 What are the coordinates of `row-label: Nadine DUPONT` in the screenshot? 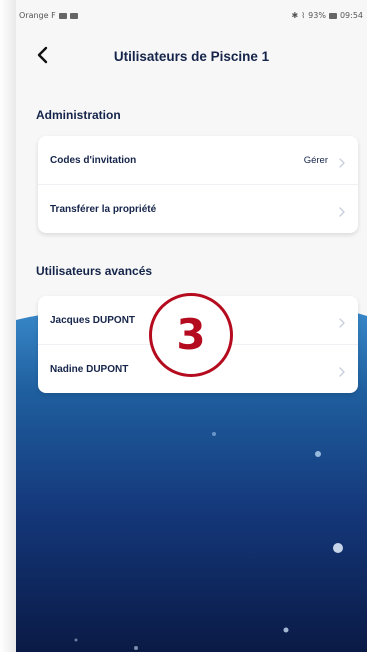 It's located at (89, 369).